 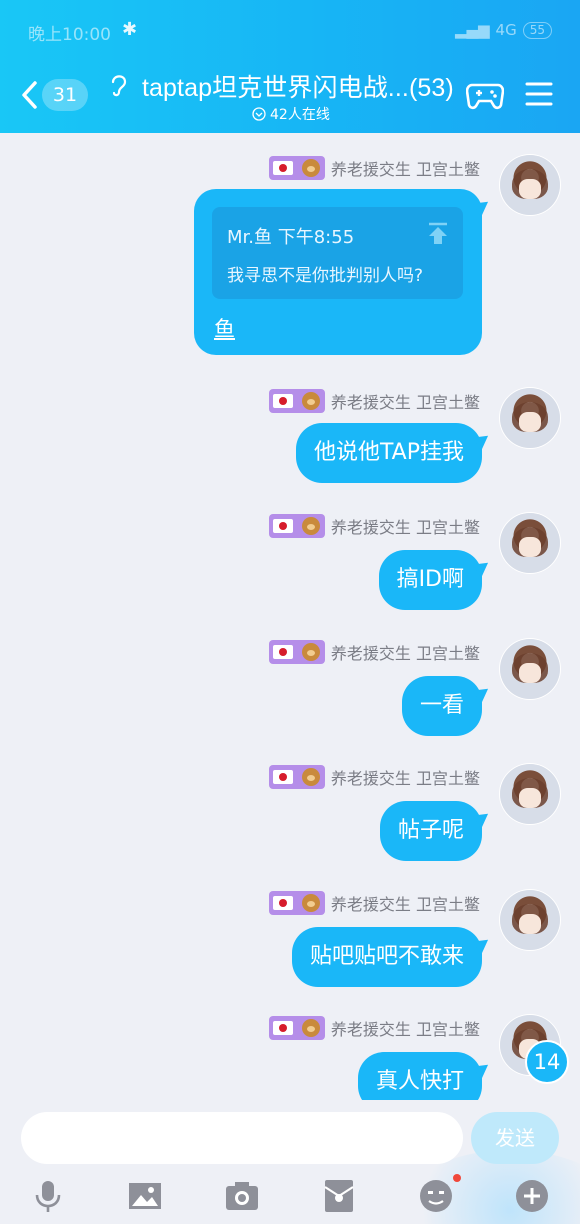 I want to click on message-text: 贴吧贴吧不敢来, so click(x=386, y=956).